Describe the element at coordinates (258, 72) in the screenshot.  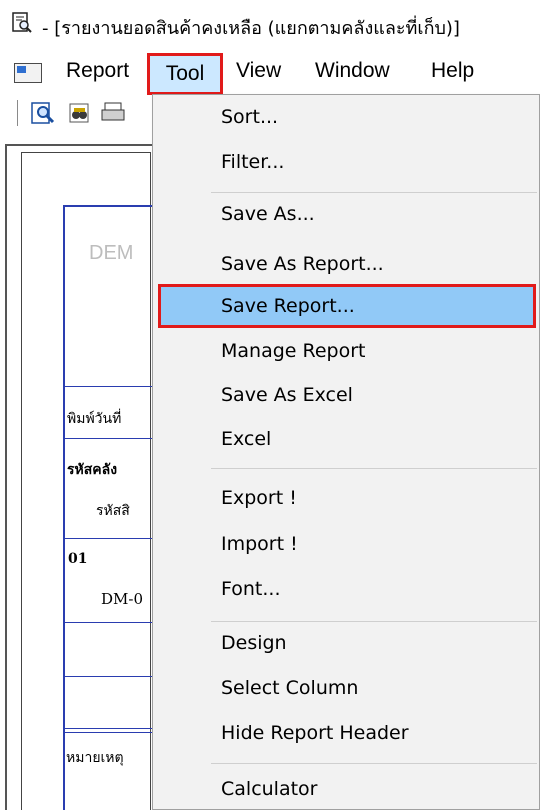
I see `menu-view: View` at that location.